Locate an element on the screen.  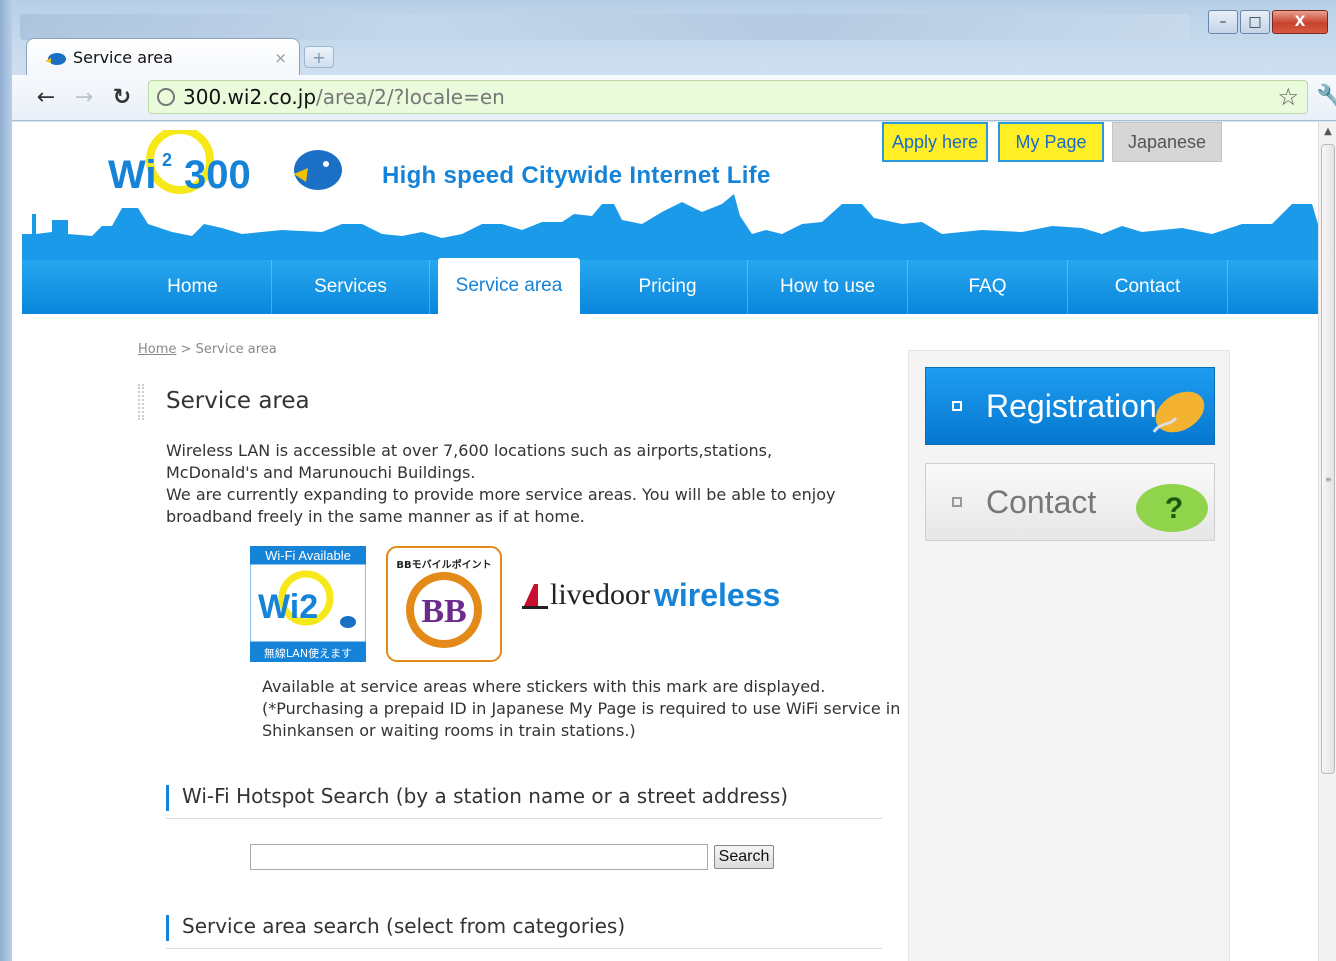
search-button: Search is located at coordinates (744, 857).